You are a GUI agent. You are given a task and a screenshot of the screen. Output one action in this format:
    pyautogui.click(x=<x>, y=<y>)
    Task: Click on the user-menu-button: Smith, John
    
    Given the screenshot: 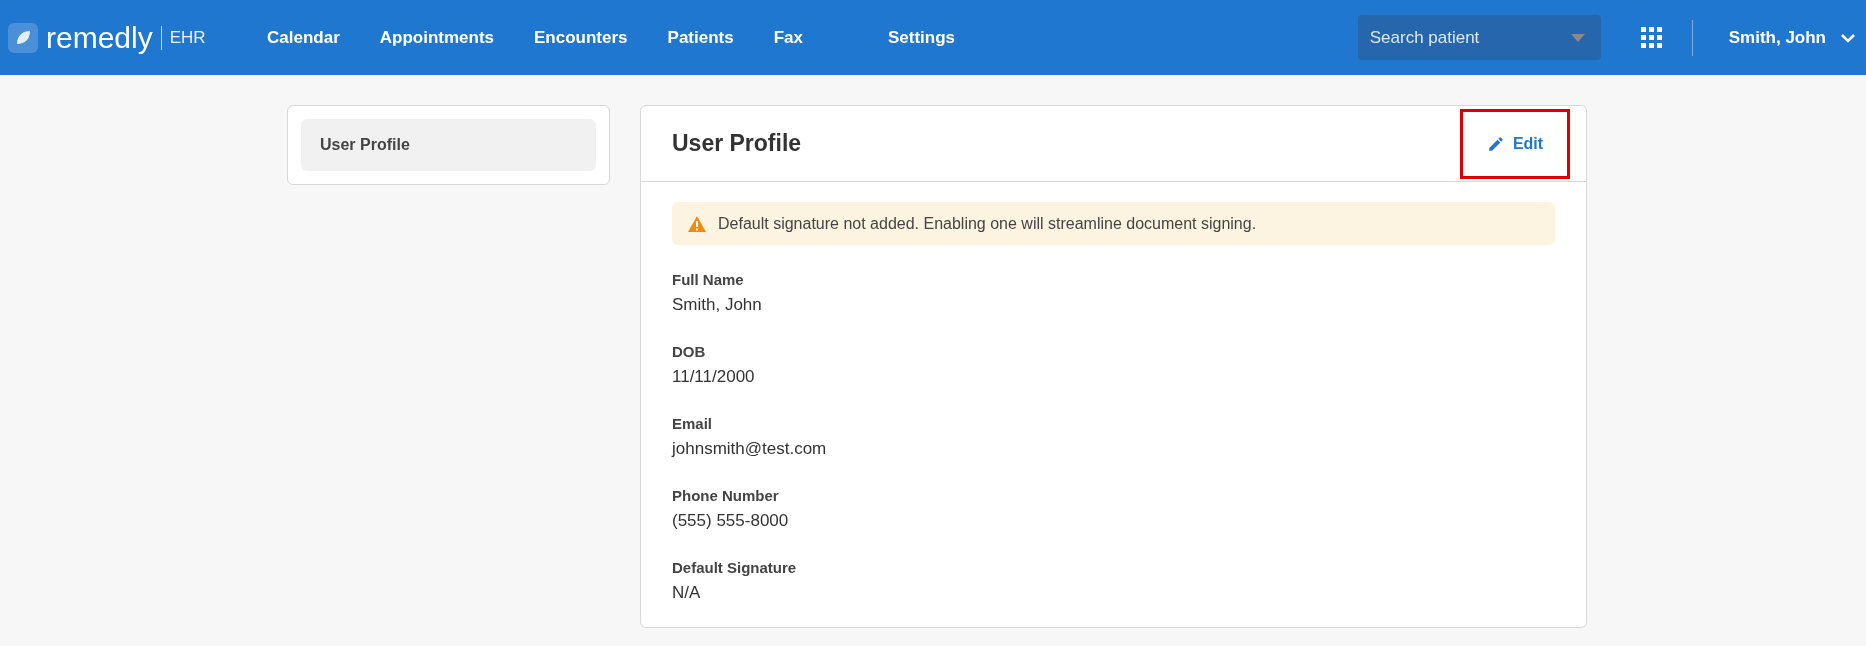 What is the action you would take?
    pyautogui.click(x=1792, y=37)
    